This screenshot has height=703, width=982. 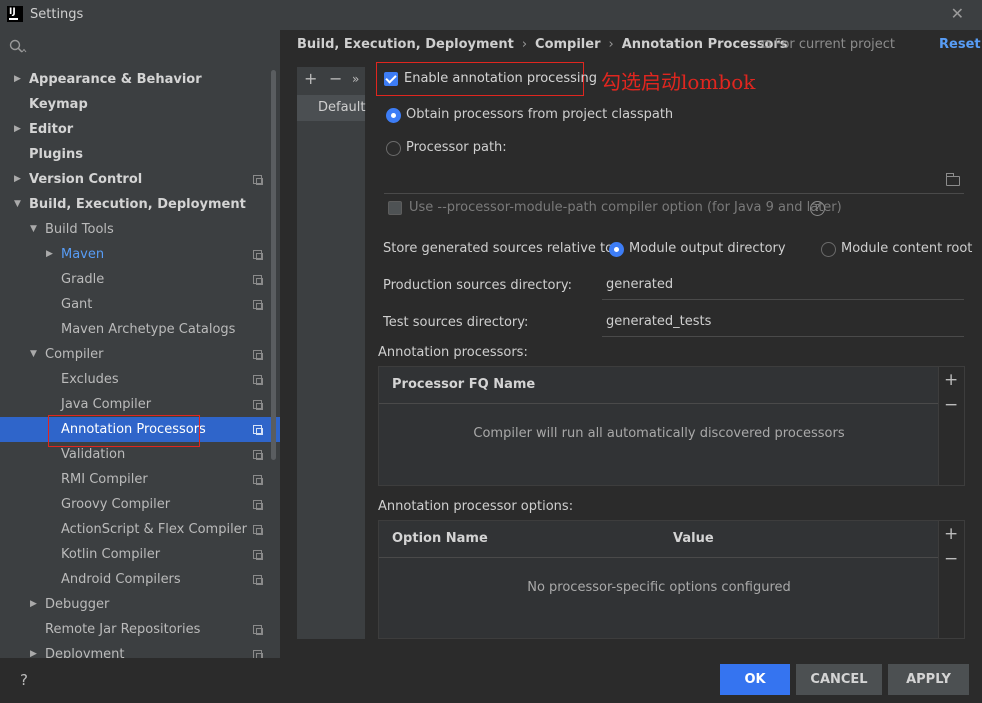 I want to click on sidebar-item: ▶ Appearance & Behavior, so click(x=140, y=79).